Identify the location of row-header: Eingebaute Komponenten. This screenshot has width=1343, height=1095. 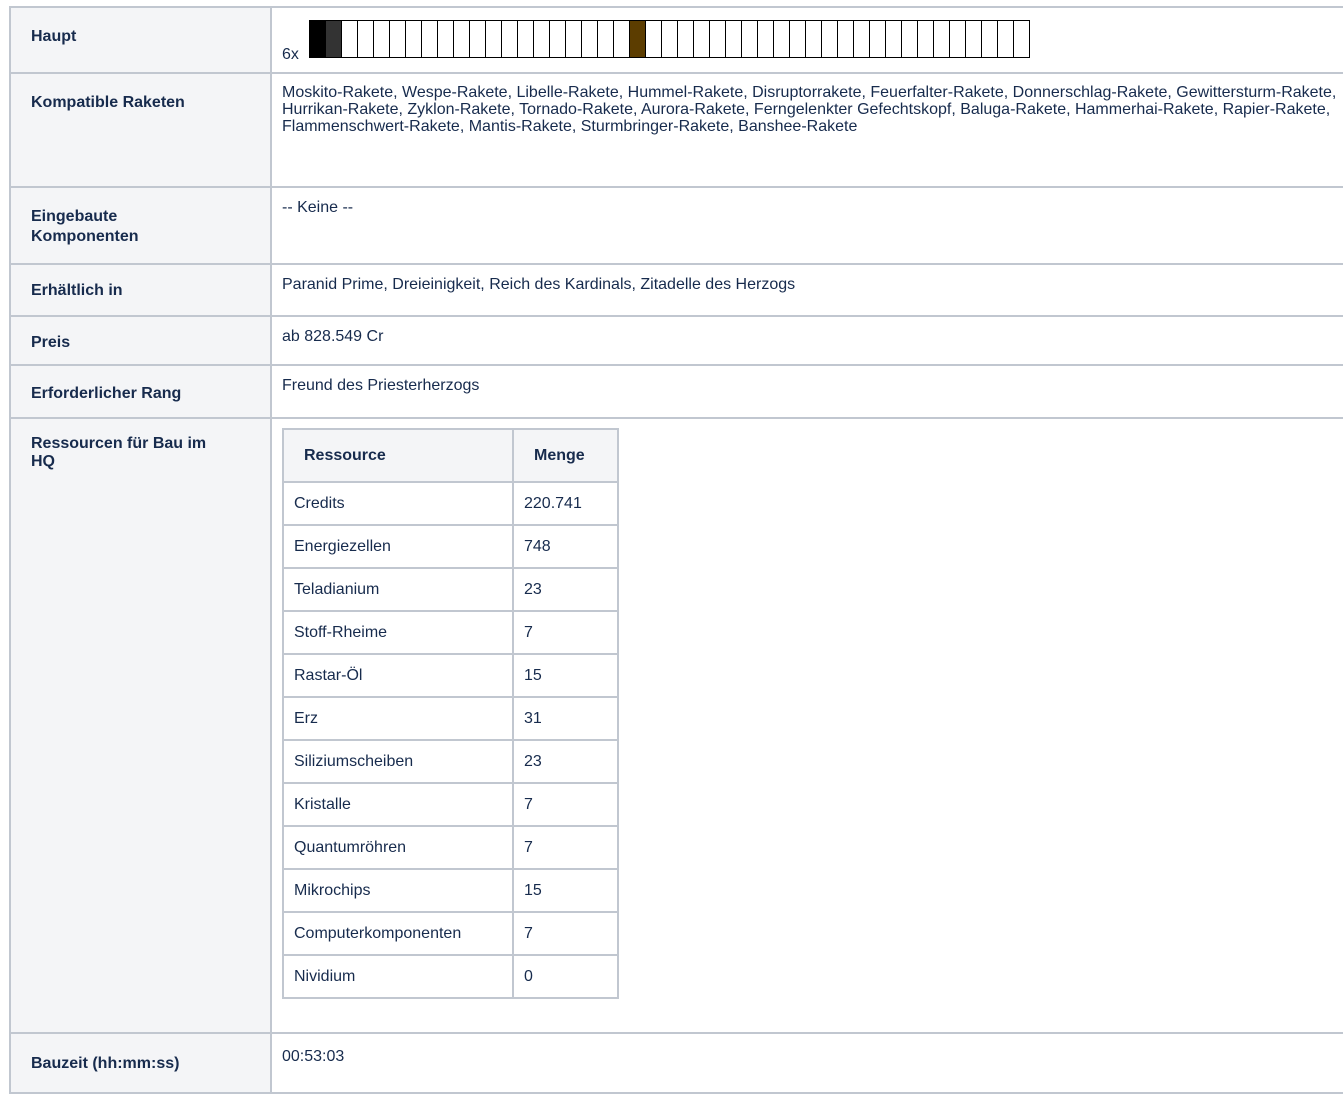
(140, 225).